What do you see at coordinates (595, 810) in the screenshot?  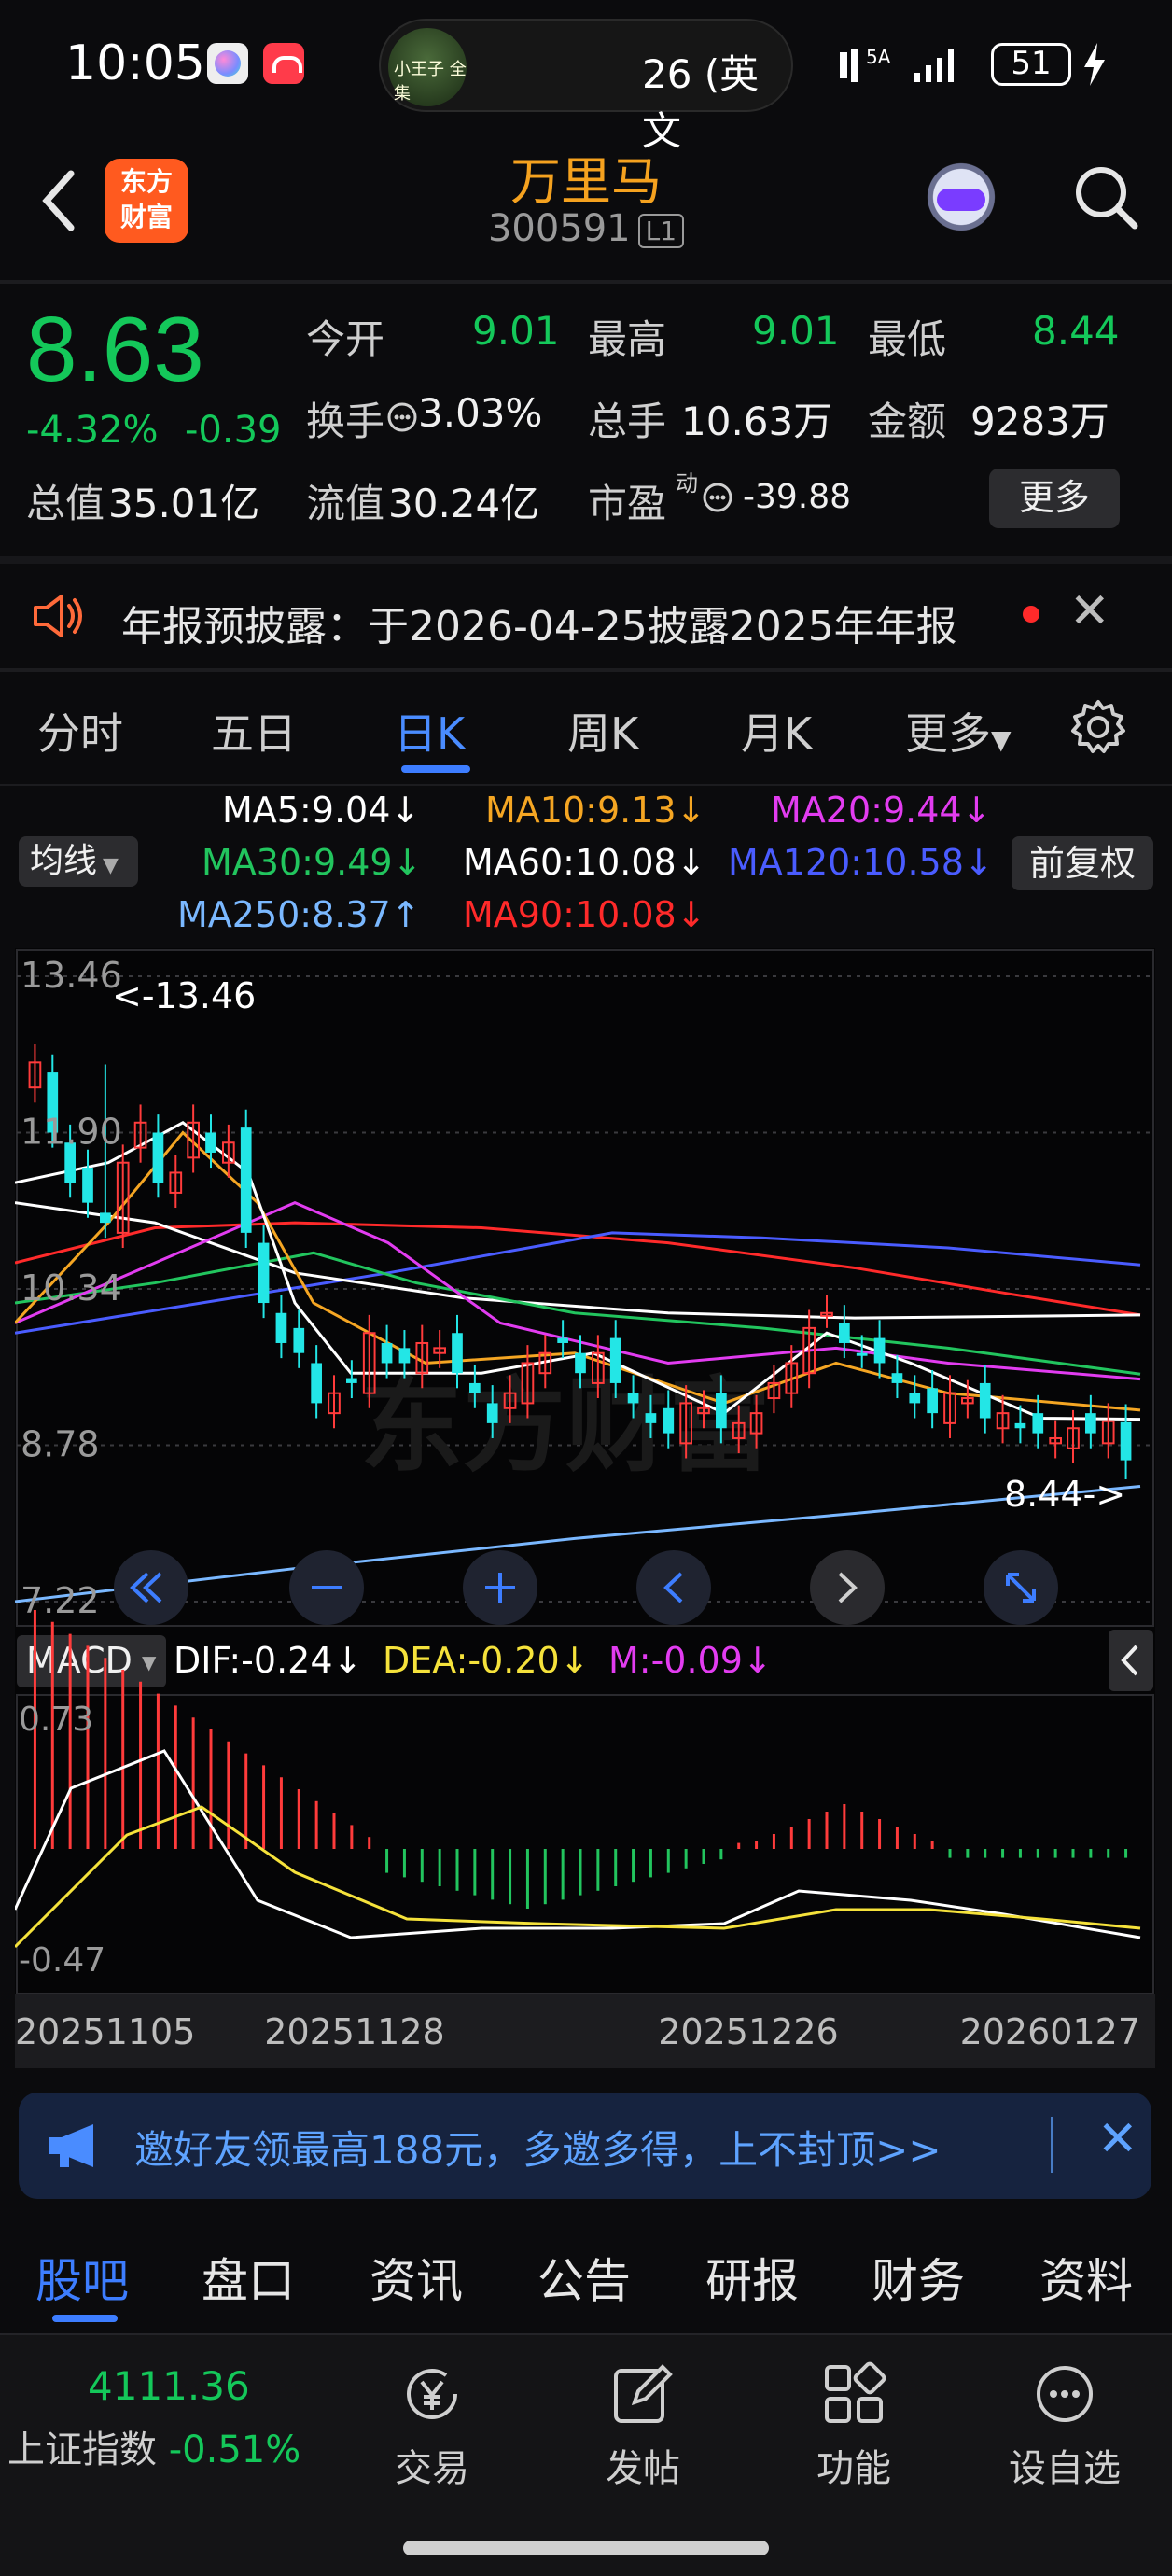 I see `ma10-label: MA10:9.13↓` at bounding box center [595, 810].